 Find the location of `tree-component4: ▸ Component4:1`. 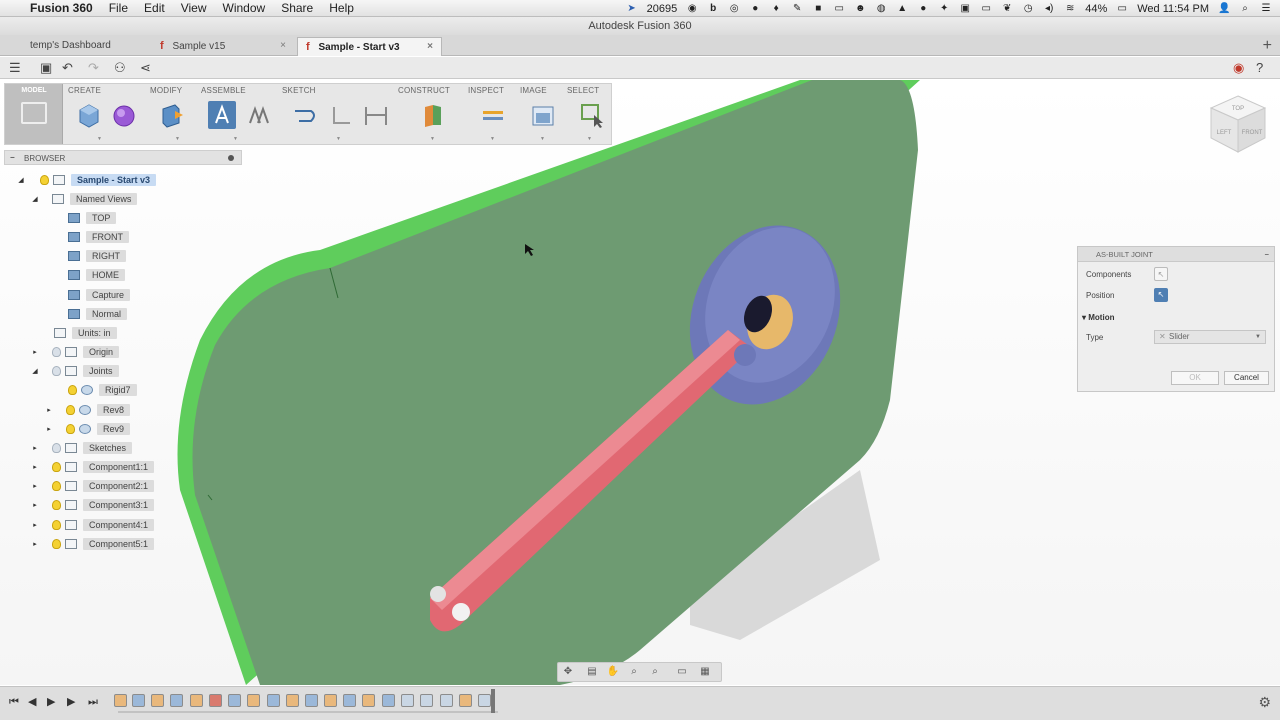

tree-component4: ▸ Component4:1 is located at coordinates (92, 525).